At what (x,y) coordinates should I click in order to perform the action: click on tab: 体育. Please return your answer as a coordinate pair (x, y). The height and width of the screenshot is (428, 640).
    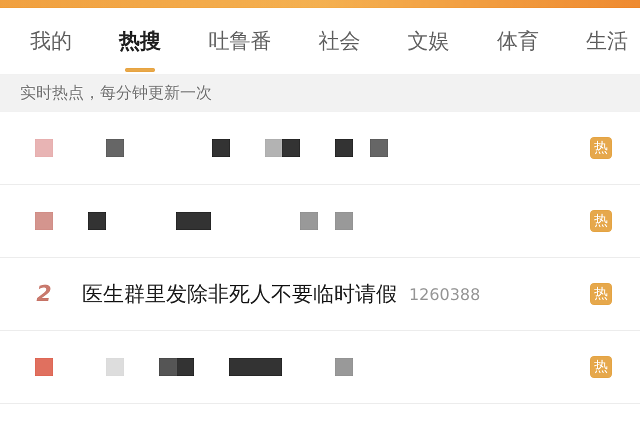
    Looking at the image, I should click on (517, 41).